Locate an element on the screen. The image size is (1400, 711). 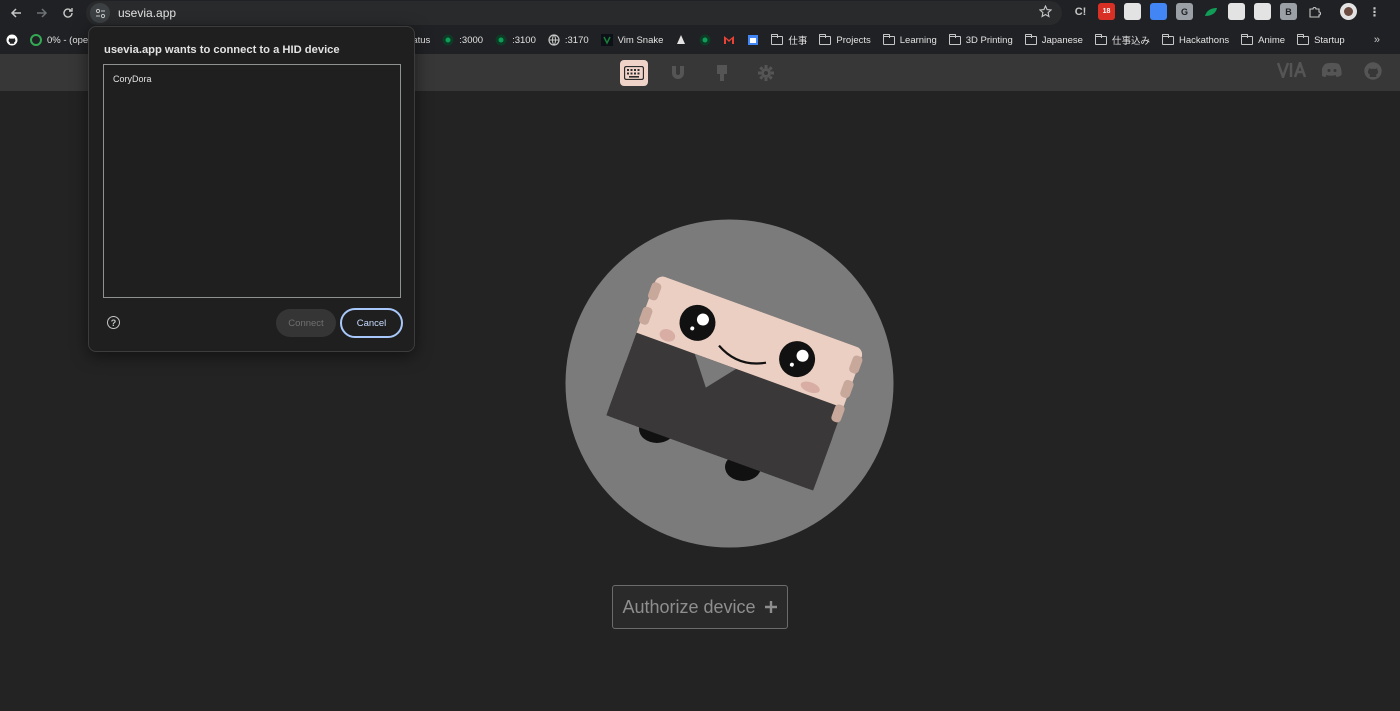
bookmark-label: Startup is located at coordinates (1329, 40).